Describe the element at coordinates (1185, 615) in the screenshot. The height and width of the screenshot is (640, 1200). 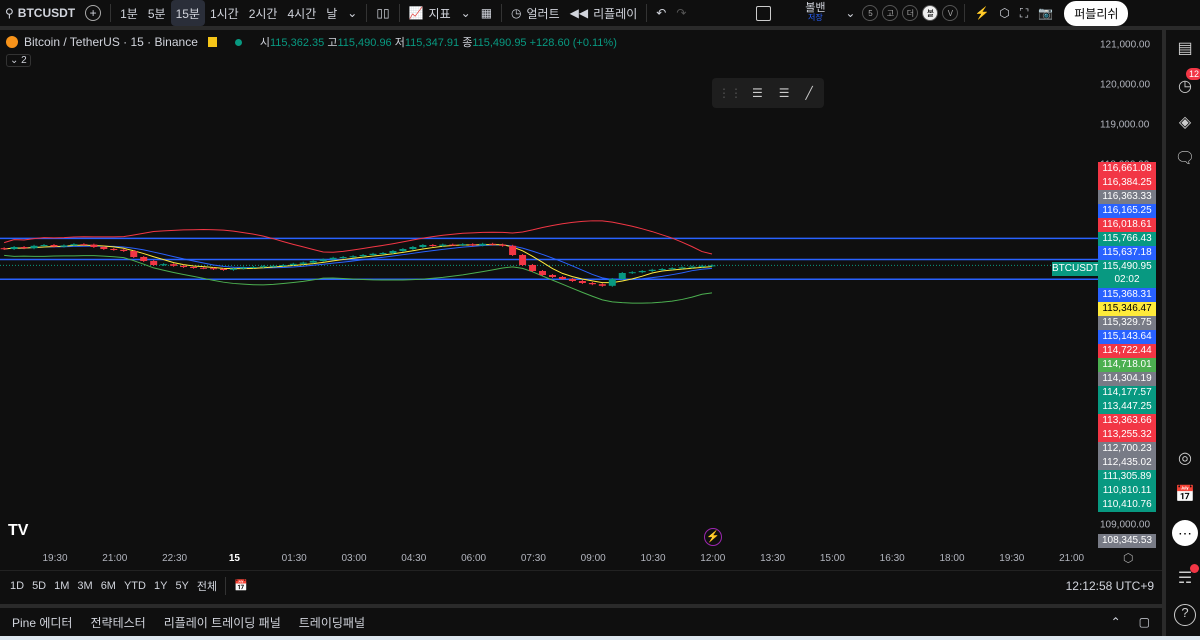
I see `help-icon: ?` at that location.